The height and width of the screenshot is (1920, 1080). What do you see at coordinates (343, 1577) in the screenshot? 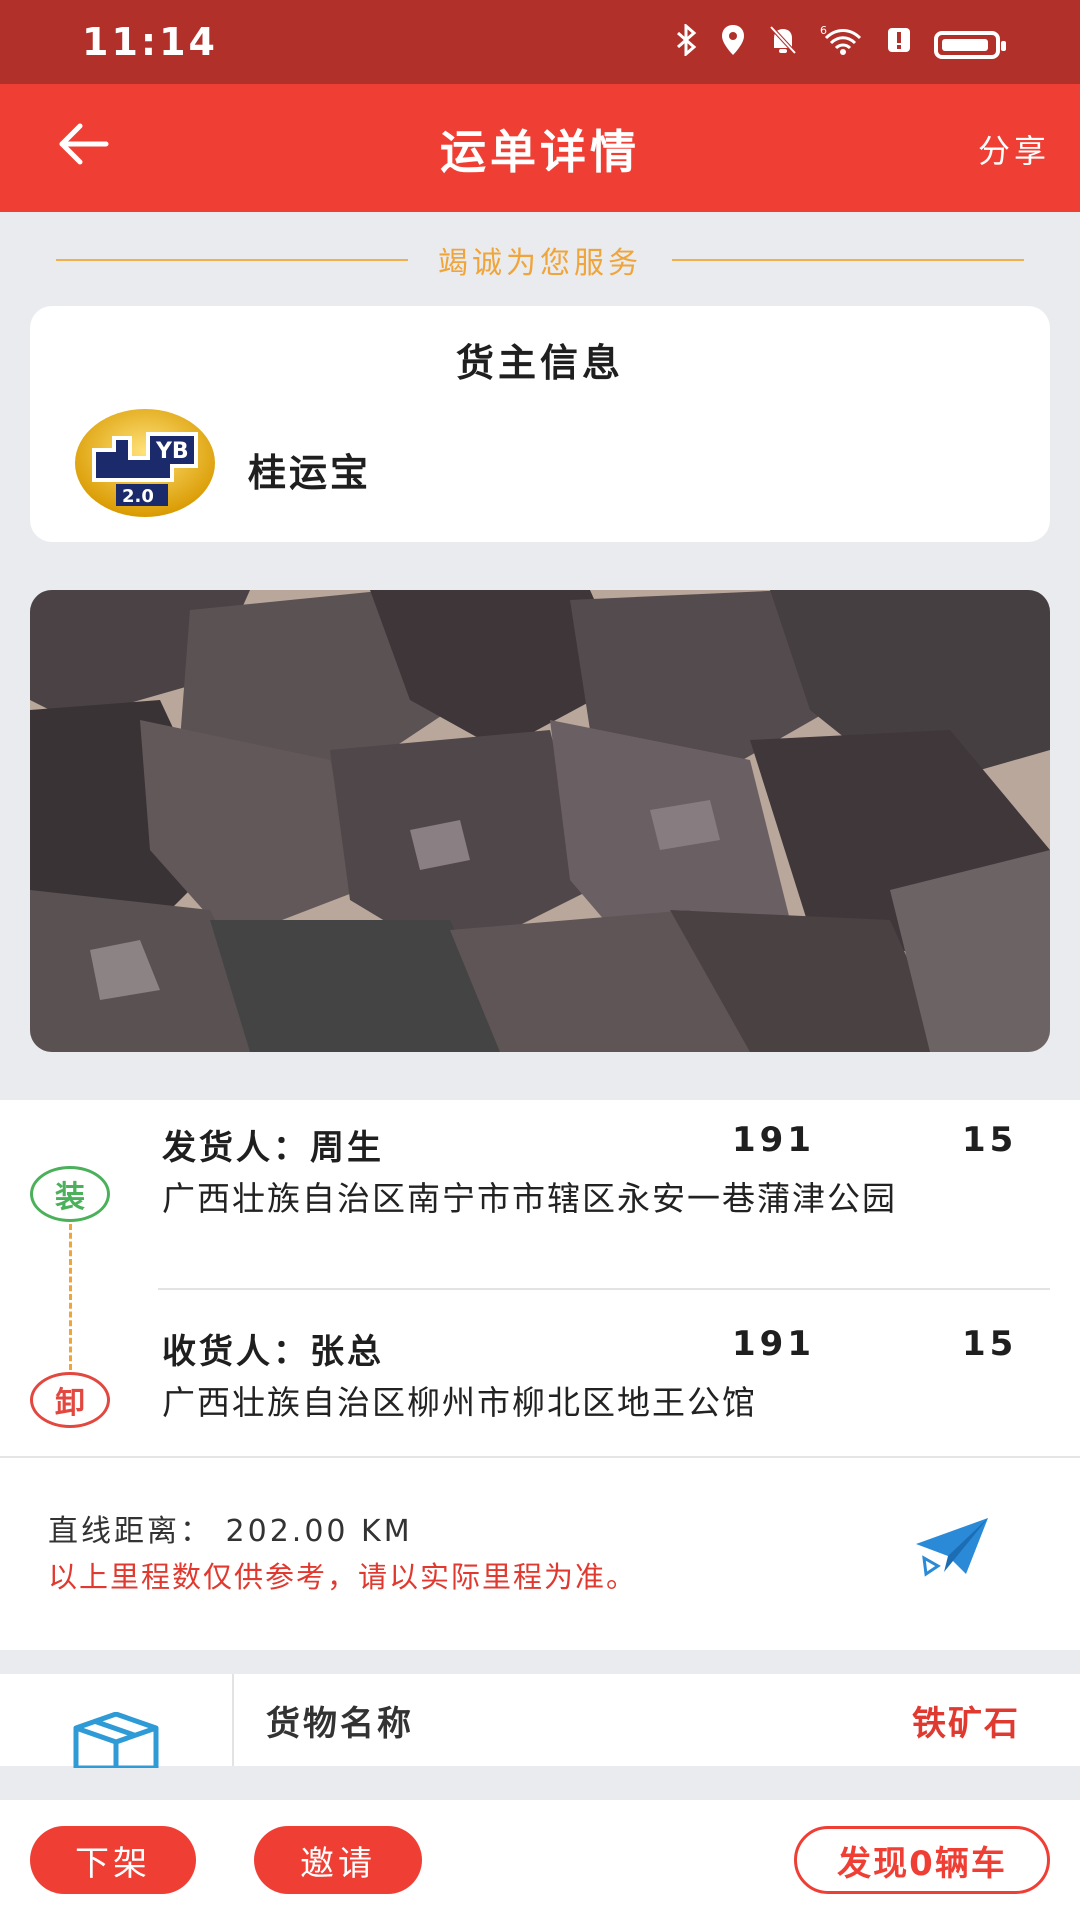
I see `distance-note: 以上里程数仅供参考，请以实际里程为准。` at bounding box center [343, 1577].